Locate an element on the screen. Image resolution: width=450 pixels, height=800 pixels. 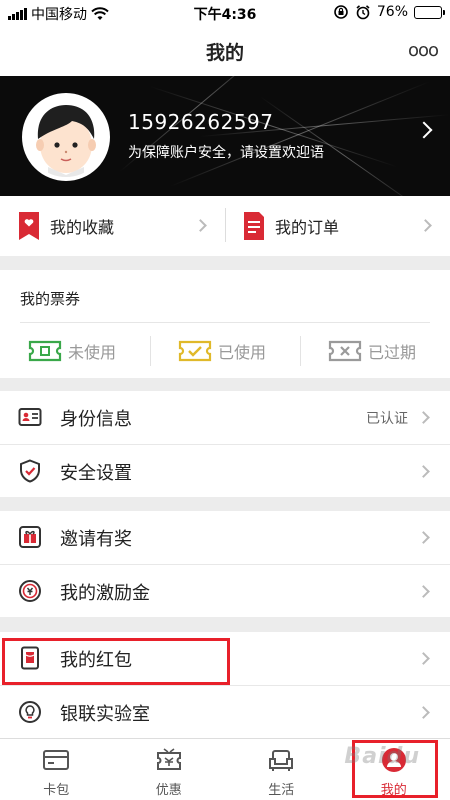
avatar is located at coordinates (66, 137).